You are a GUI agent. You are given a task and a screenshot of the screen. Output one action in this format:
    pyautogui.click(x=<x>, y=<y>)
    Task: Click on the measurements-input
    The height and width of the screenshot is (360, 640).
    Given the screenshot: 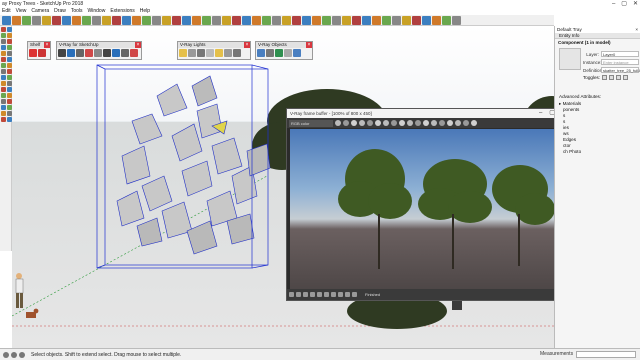 What is the action you would take?
    pyautogui.click(x=606, y=354)
    